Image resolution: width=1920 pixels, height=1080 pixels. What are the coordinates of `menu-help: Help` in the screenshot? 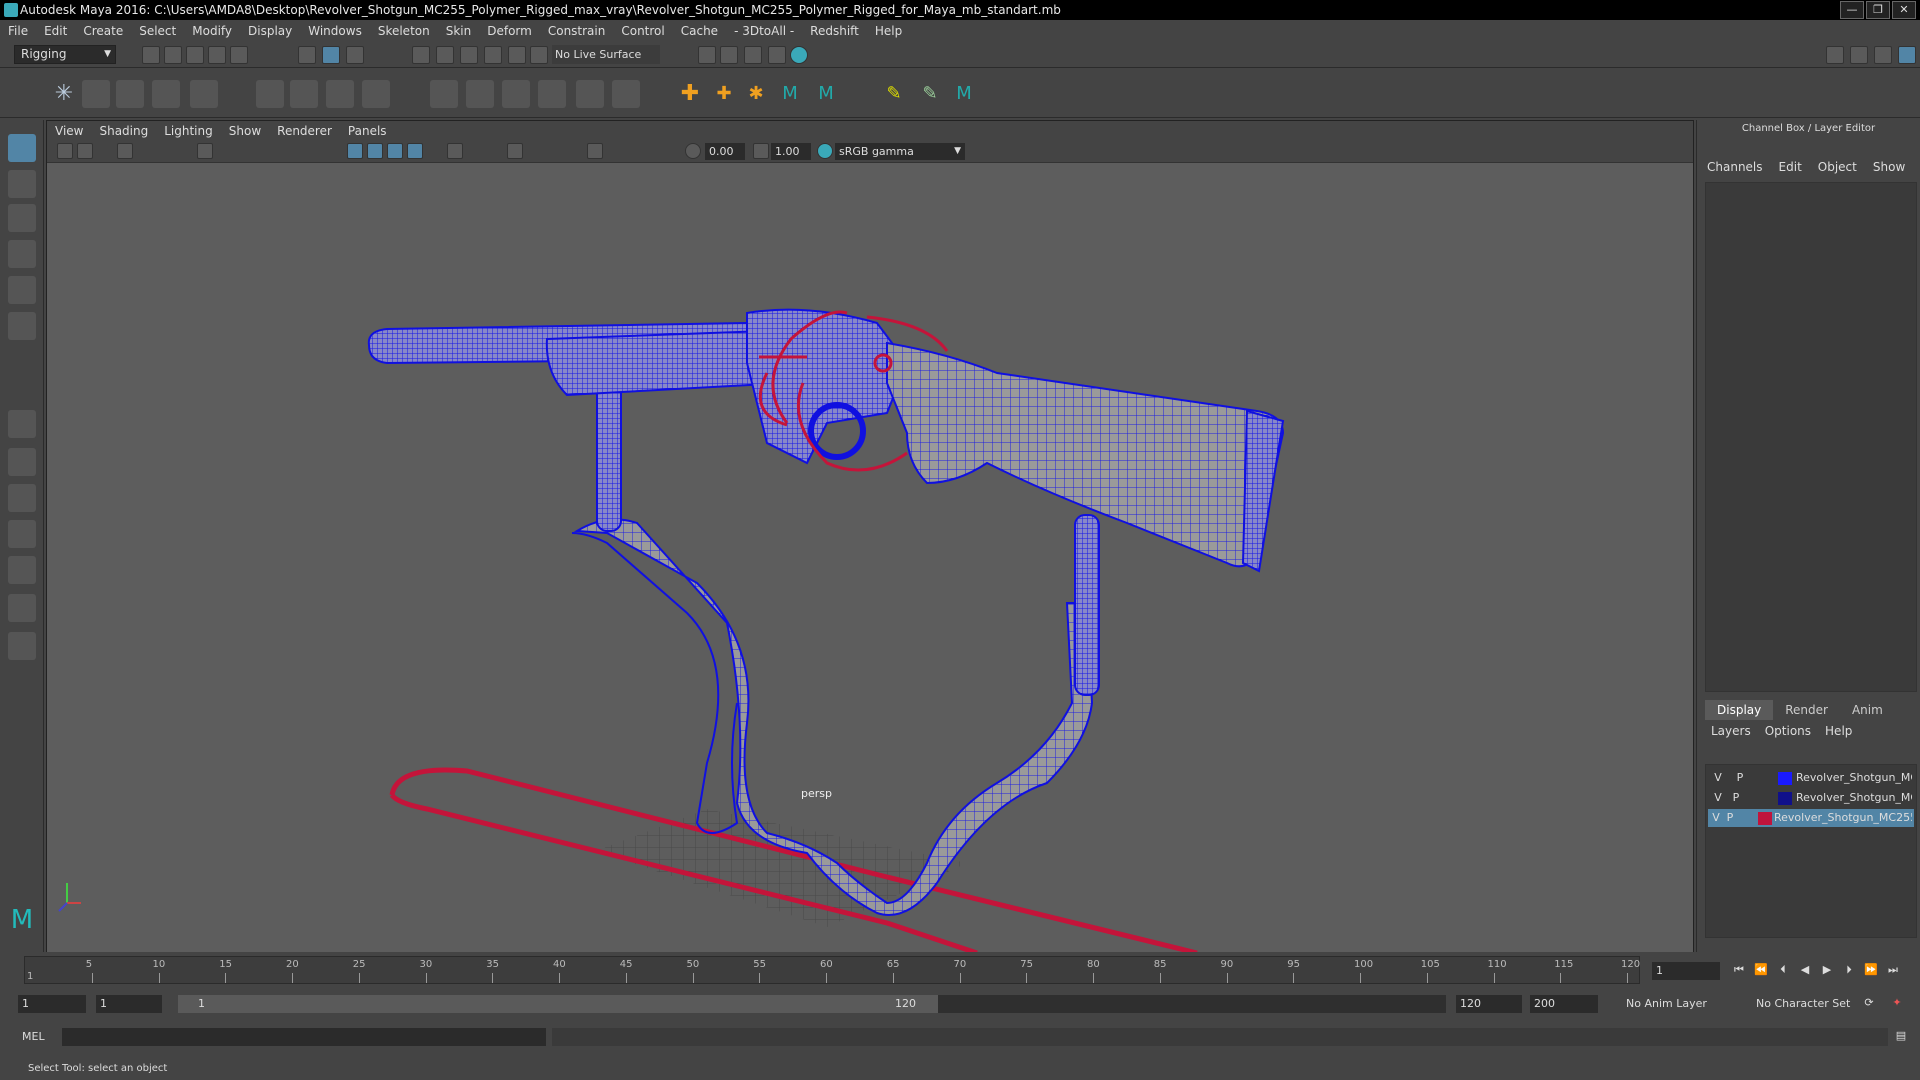 It's located at (888, 31).